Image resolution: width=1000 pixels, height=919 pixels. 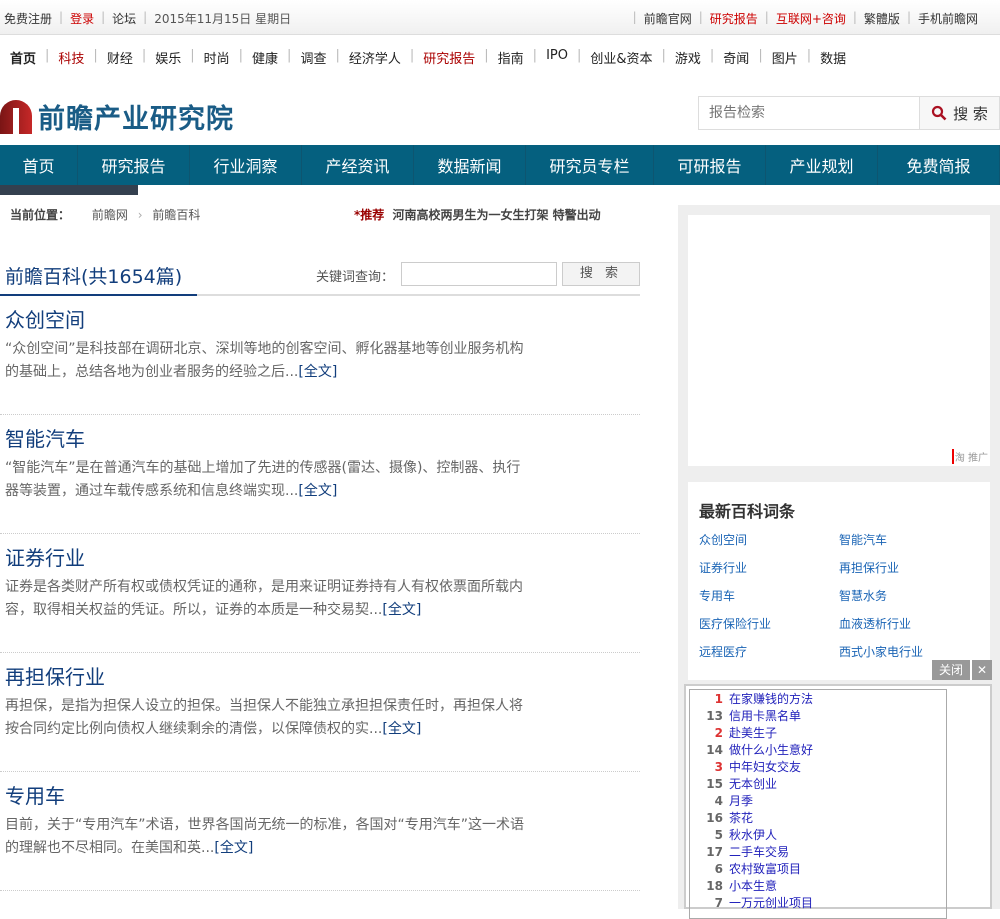 What do you see at coordinates (741, 800) in the screenshot?
I see `ad-keyword-link: 月季` at bounding box center [741, 800].